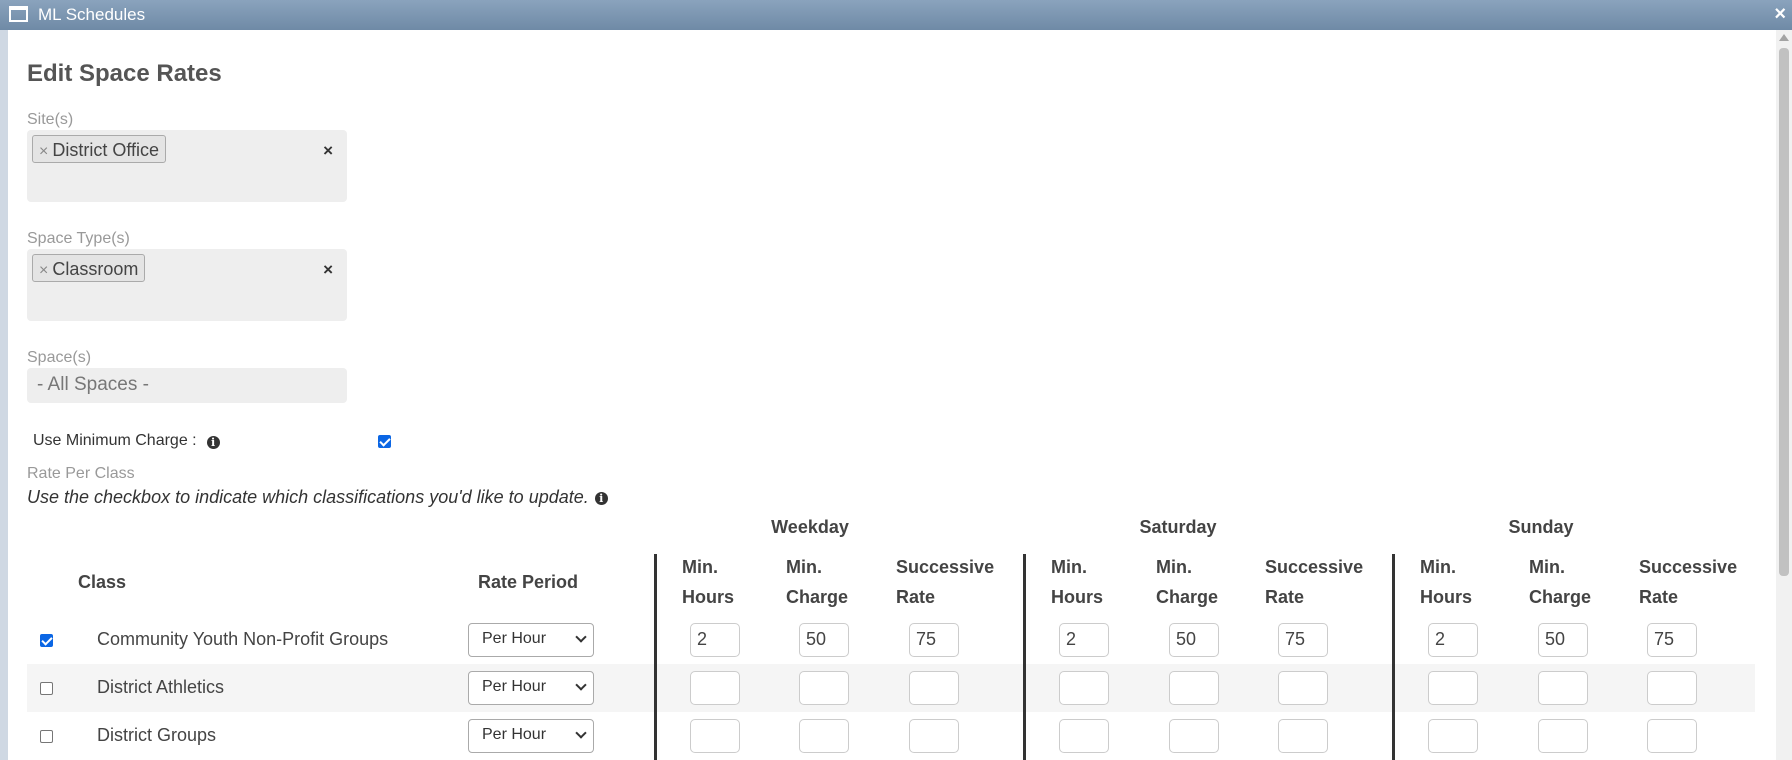 This screenshot has width=1792, height=760. What do you see at coordinates (124, 73) in the screenshot?
I see `page-title: Edit Space Rates` at bounding box center [124, 73].